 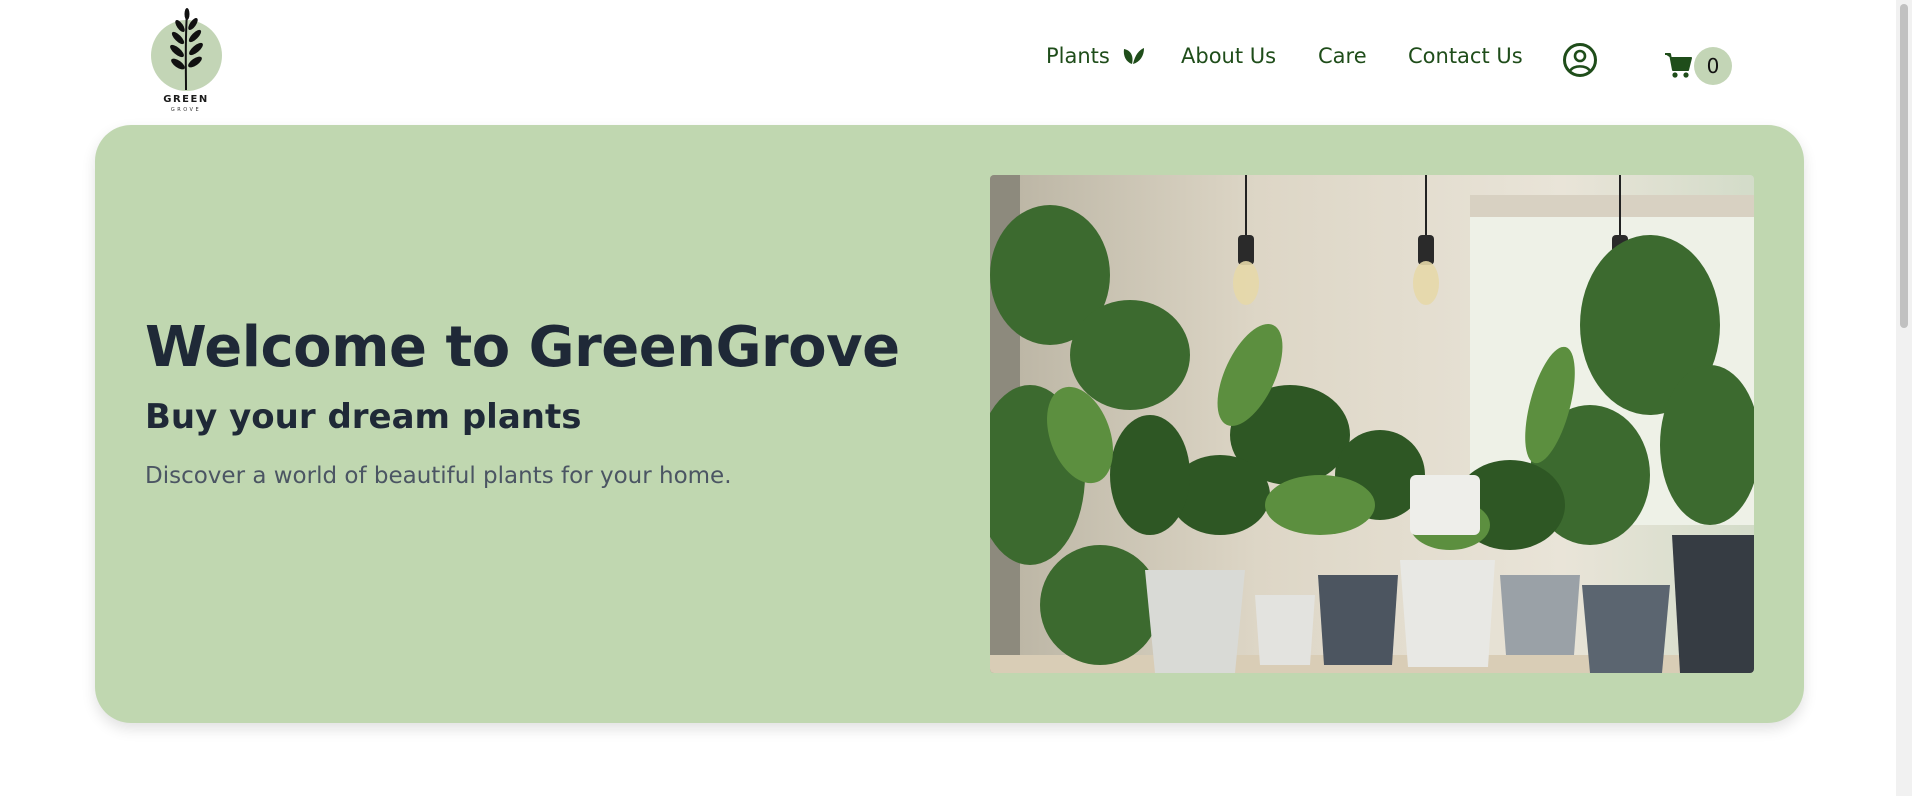 I want to click on nav-care: Care, so click(x=1342, y=59).